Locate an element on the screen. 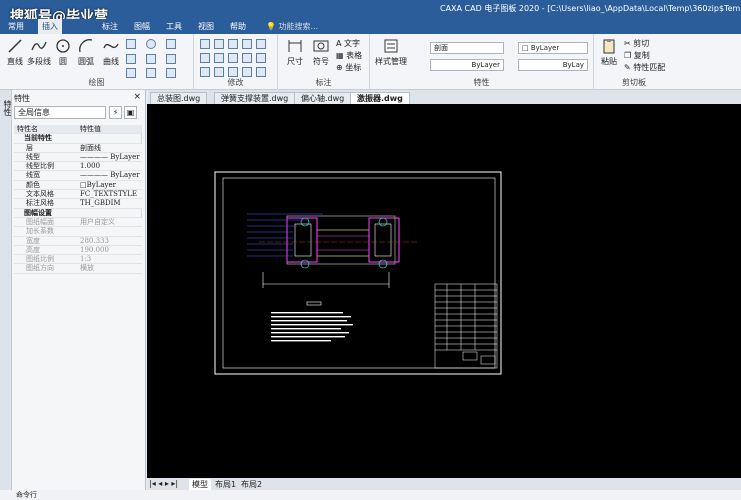 The image size is (741, 500). property-name: 图纸方向 is located at coordinates (40, 268).